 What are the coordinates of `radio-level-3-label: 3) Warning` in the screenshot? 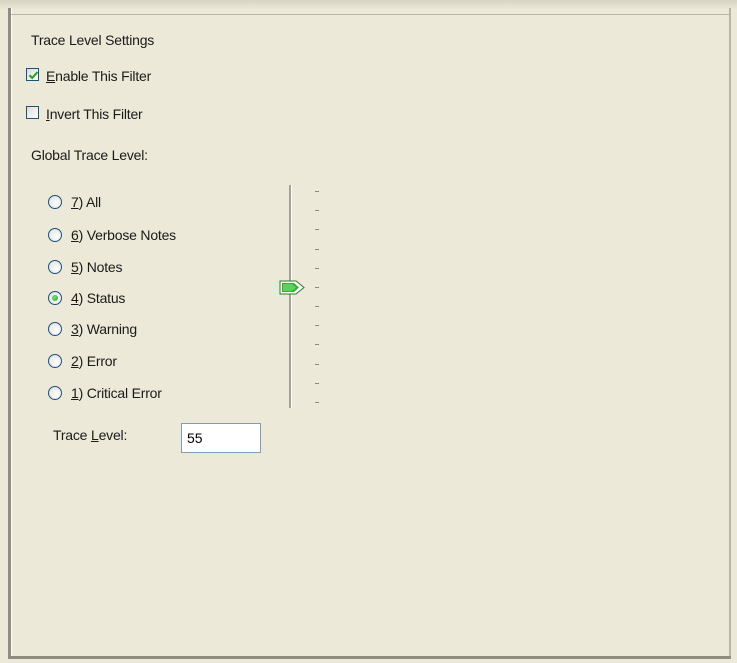 It's located at (104, 329).